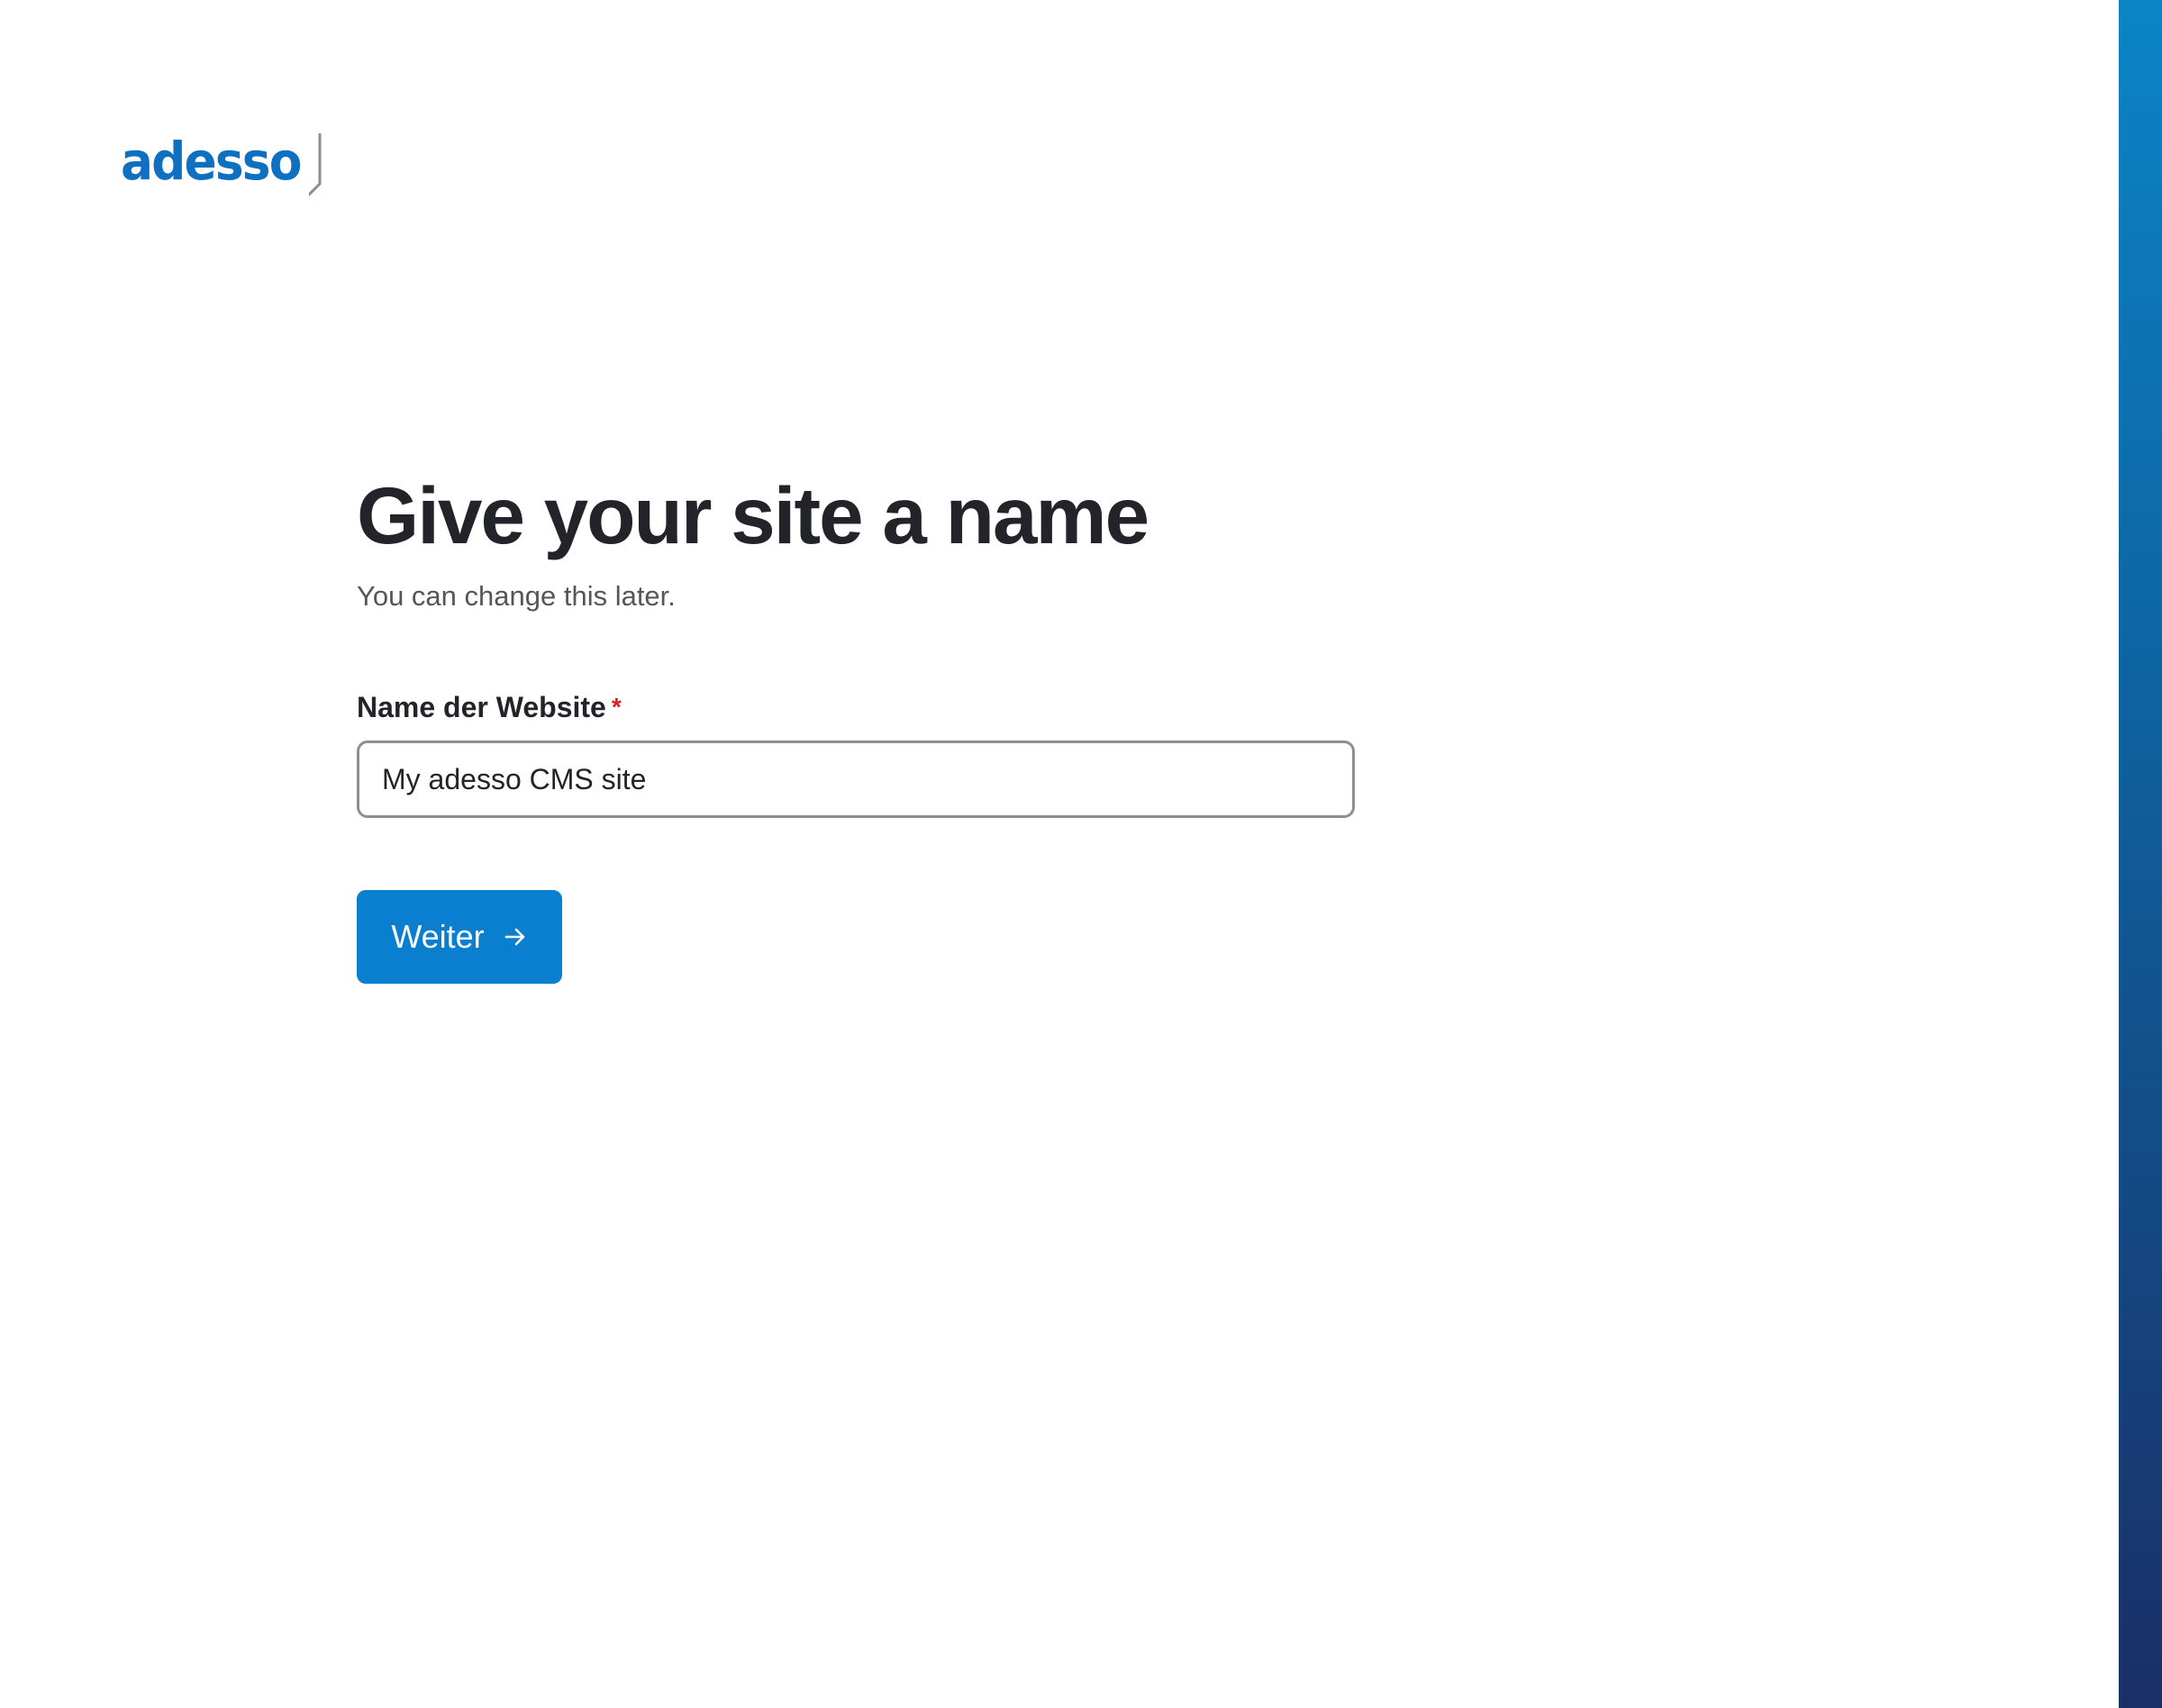 The width and height of the screenshot is (2162, 1708). I want to click on arrow-right-icon, so click(515, 936).